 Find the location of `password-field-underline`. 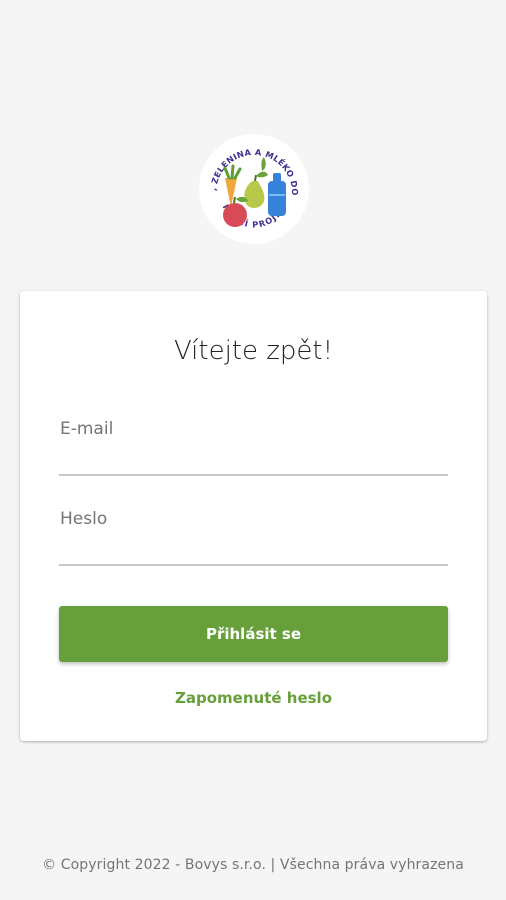

password-field-underline is located at coordinates (253, 565).